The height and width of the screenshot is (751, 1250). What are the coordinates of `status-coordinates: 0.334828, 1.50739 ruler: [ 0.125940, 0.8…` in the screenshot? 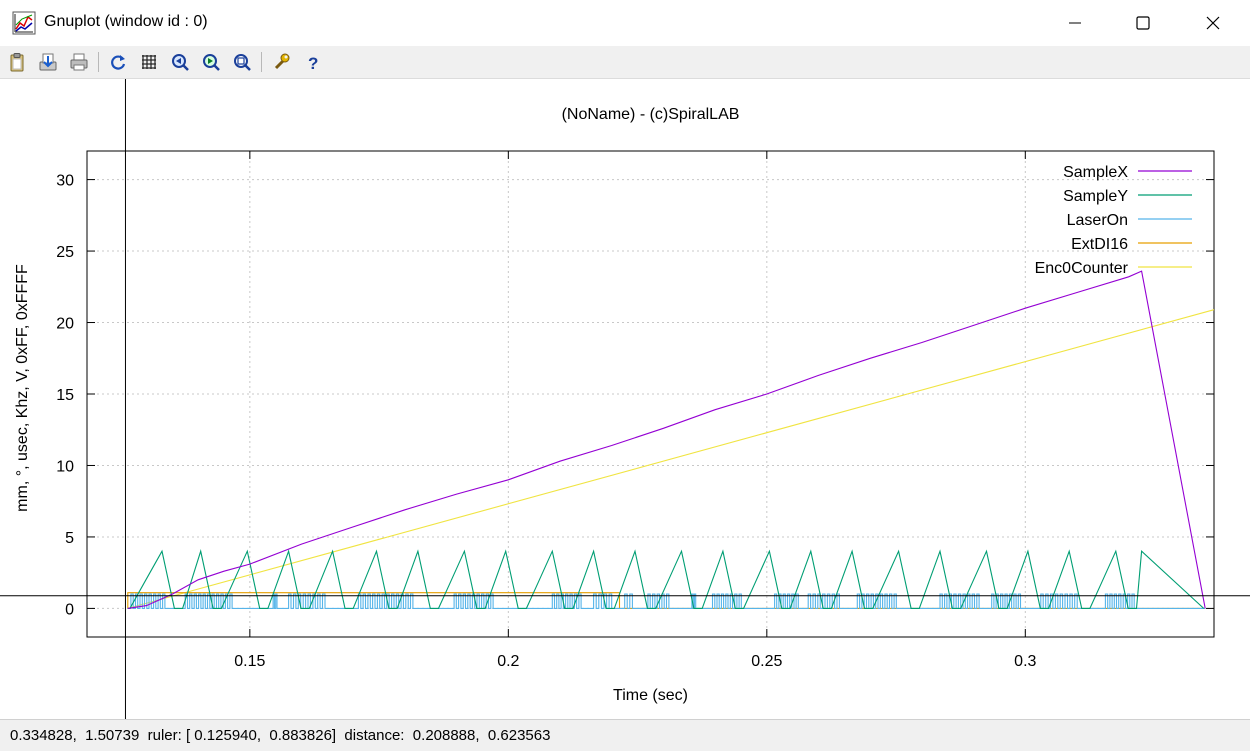 It's located at (280, 735).